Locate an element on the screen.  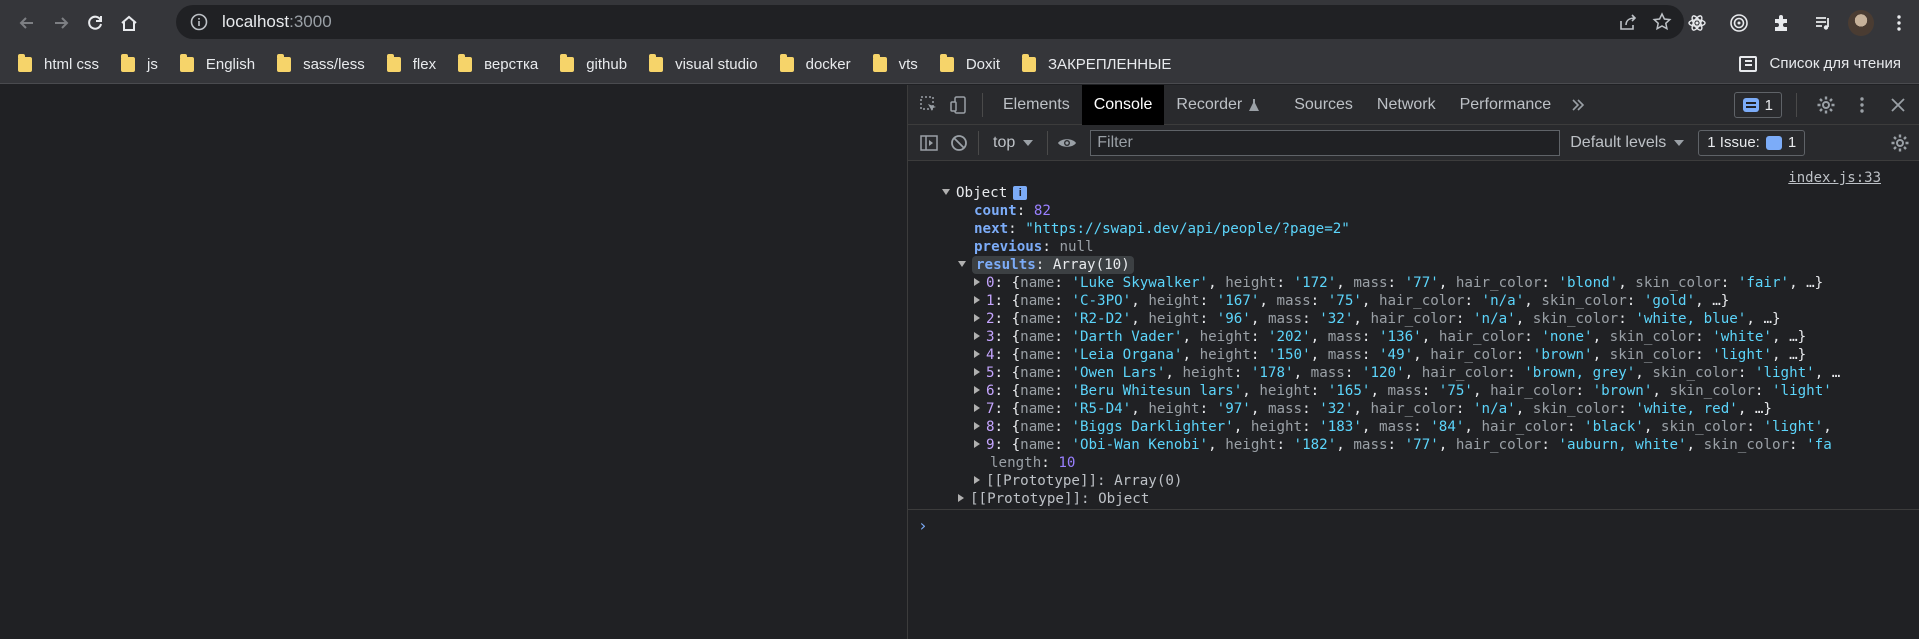
devtools-settings-button is located at coordinates (1826, 105).